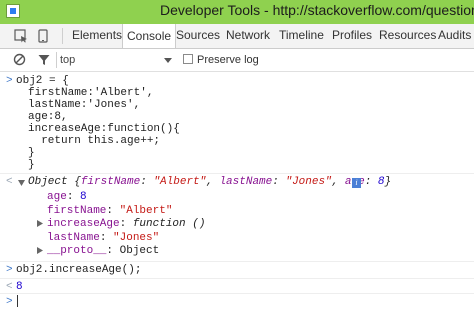 This screenshot has height=310, width=474. Describe the element at coordinates (407, 35) in the screenshot. I see `tab-resources: Resources` at that location.